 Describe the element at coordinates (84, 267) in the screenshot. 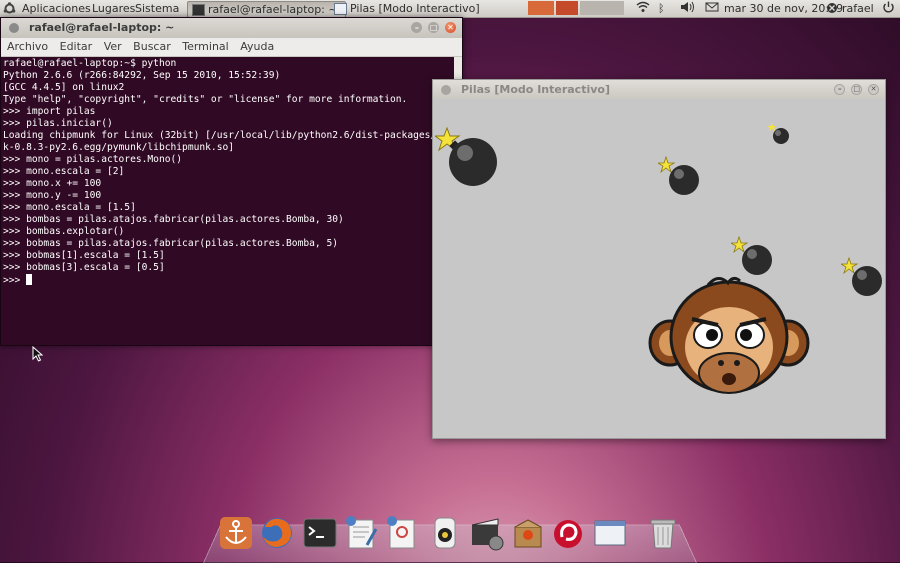

I see `terminal-line: >>> bobmas[3].escala = [0.5]` at that location.